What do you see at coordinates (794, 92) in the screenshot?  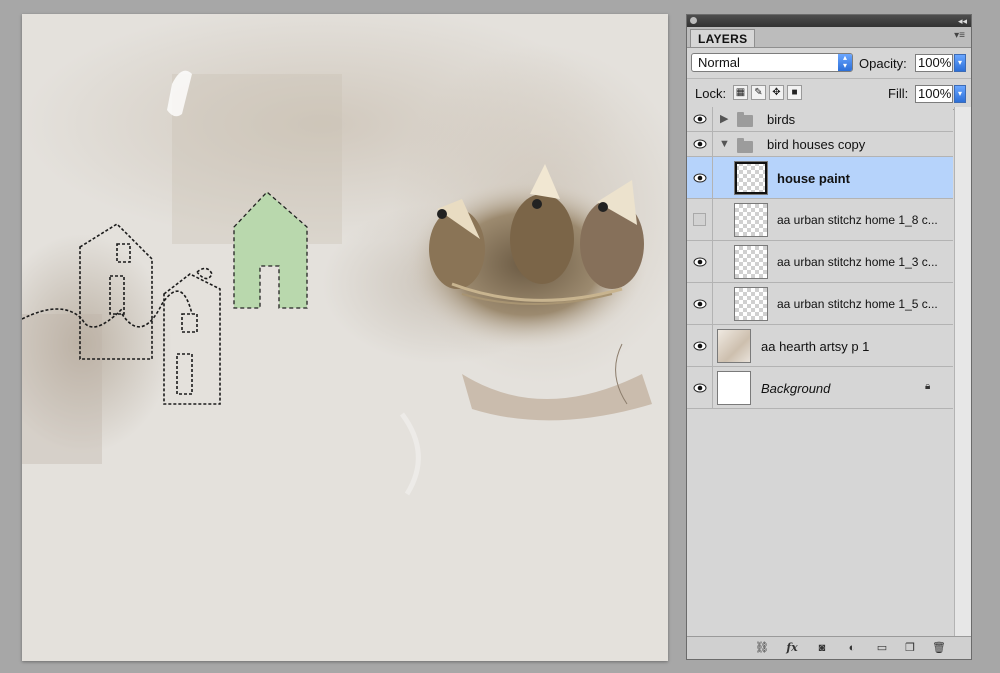 I see `lock-all-icon: ■` at bounding box center [794, 92].